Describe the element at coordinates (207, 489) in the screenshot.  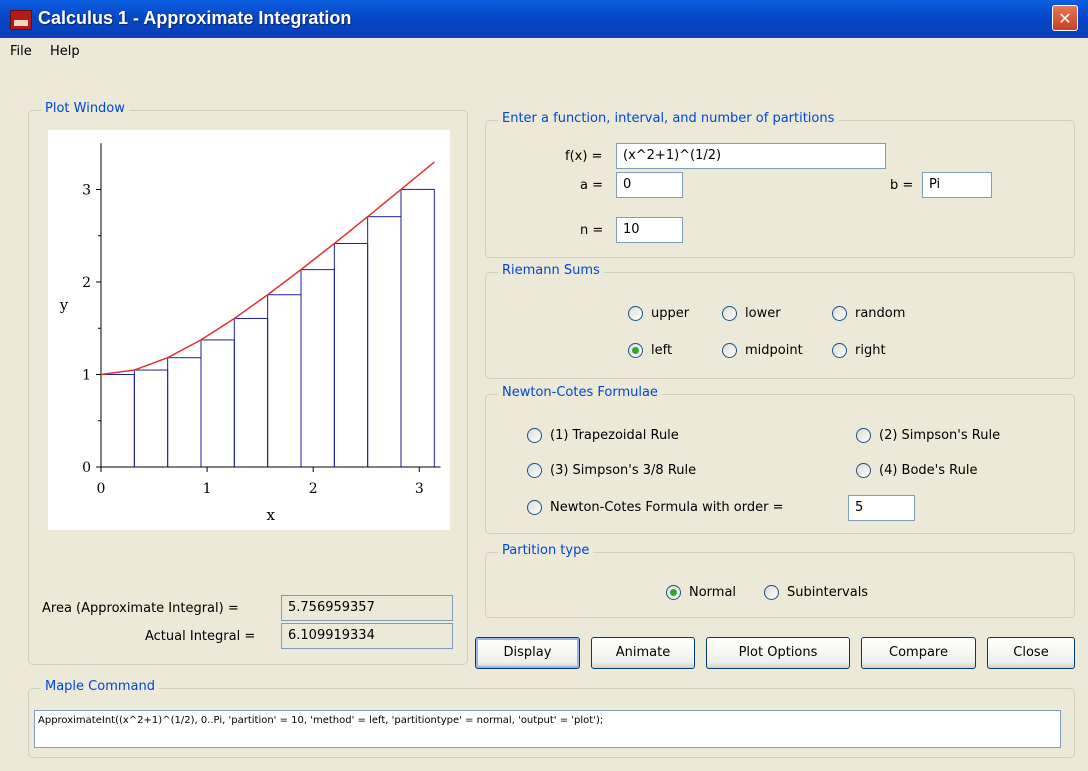
I see `x-tick-label: 1` at that location.